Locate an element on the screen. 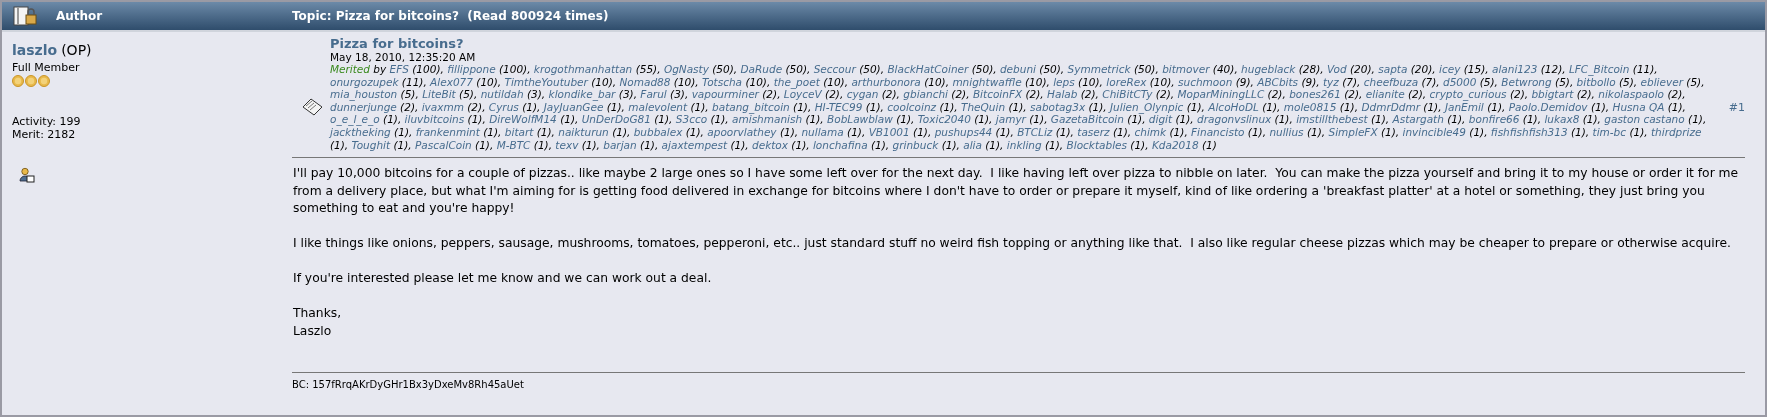 Image resolution: width=1767 pixels, height=417 pixels. merit-user-link: jacktheking is located at coordinates (360, 131).